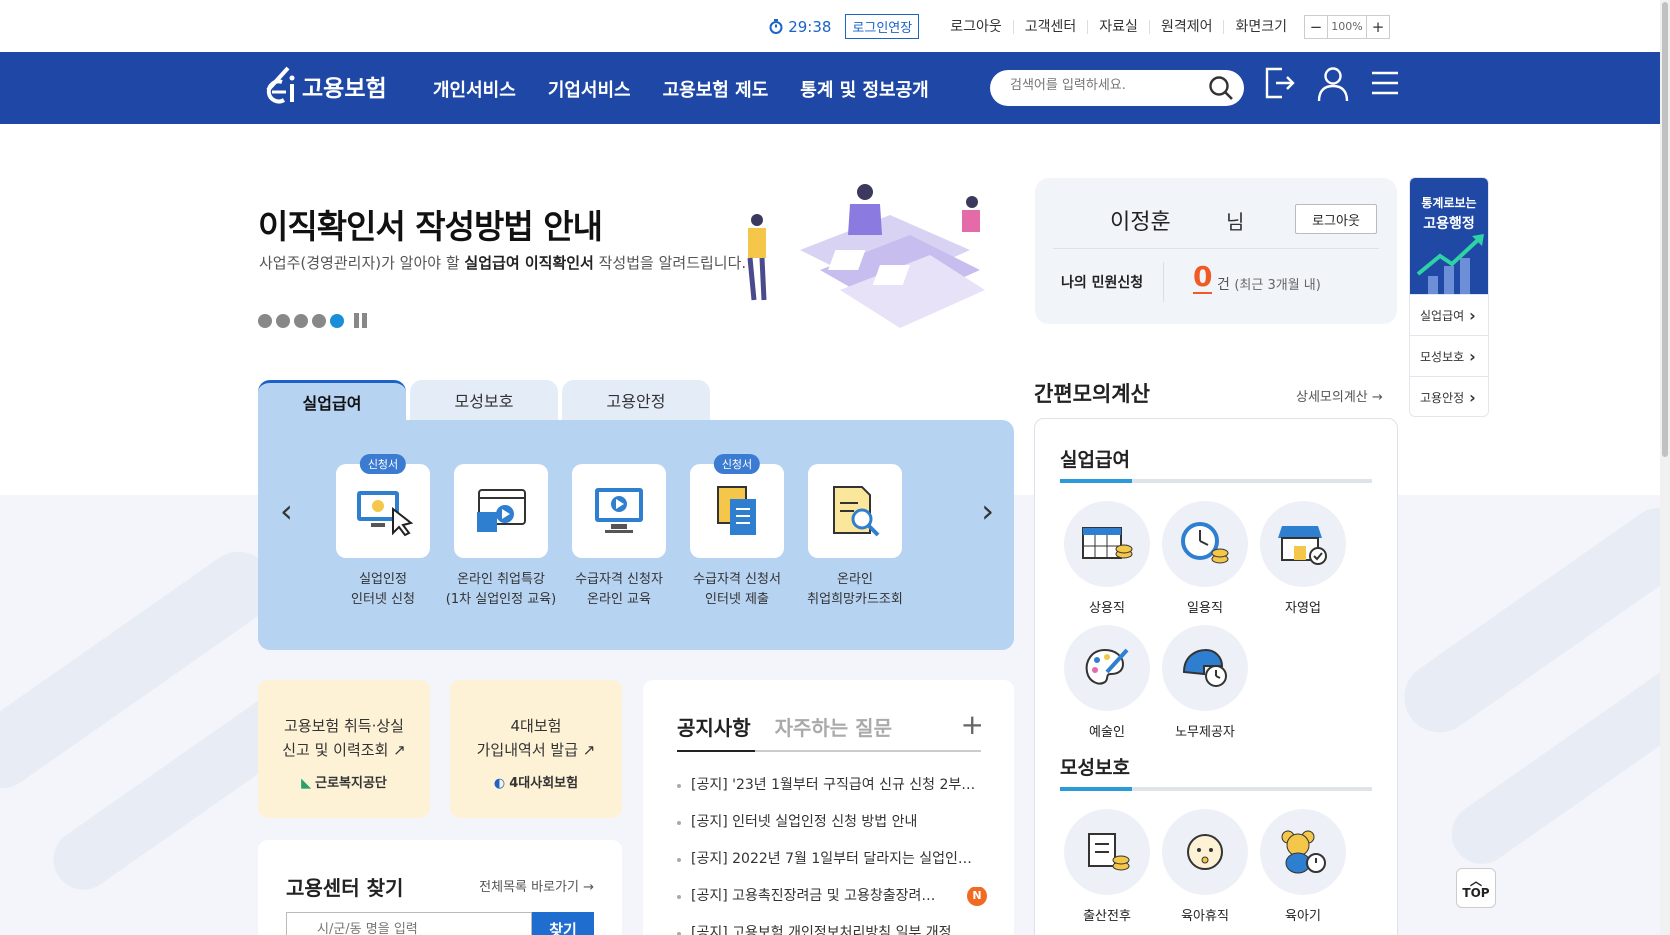  I want to click on tab-employment-stability: 고용안정, so click(636, 400).